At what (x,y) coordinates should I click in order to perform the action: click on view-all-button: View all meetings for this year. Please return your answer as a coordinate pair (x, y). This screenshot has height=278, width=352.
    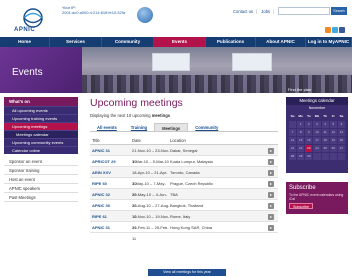
    Looking at the image, I should click on (187, 272).